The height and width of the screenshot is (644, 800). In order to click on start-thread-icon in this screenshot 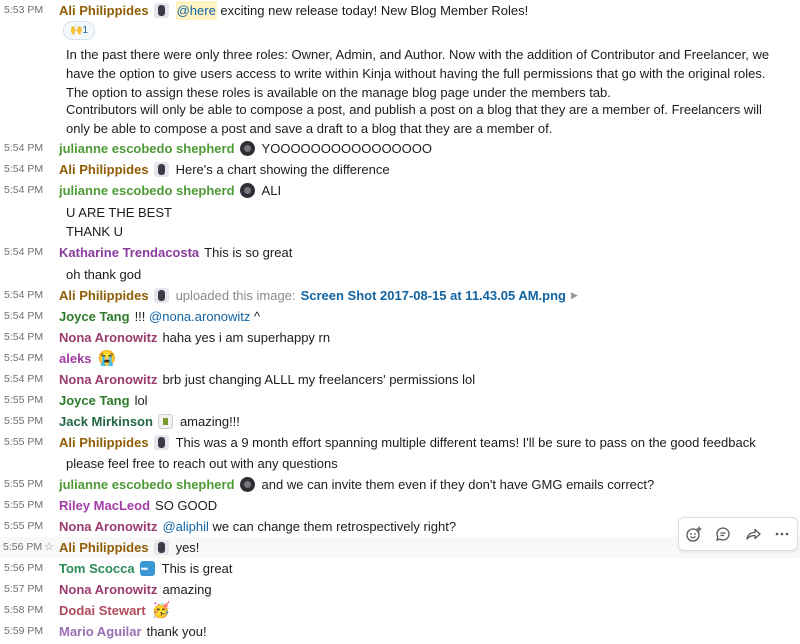, I will do `click(723, 534)`.